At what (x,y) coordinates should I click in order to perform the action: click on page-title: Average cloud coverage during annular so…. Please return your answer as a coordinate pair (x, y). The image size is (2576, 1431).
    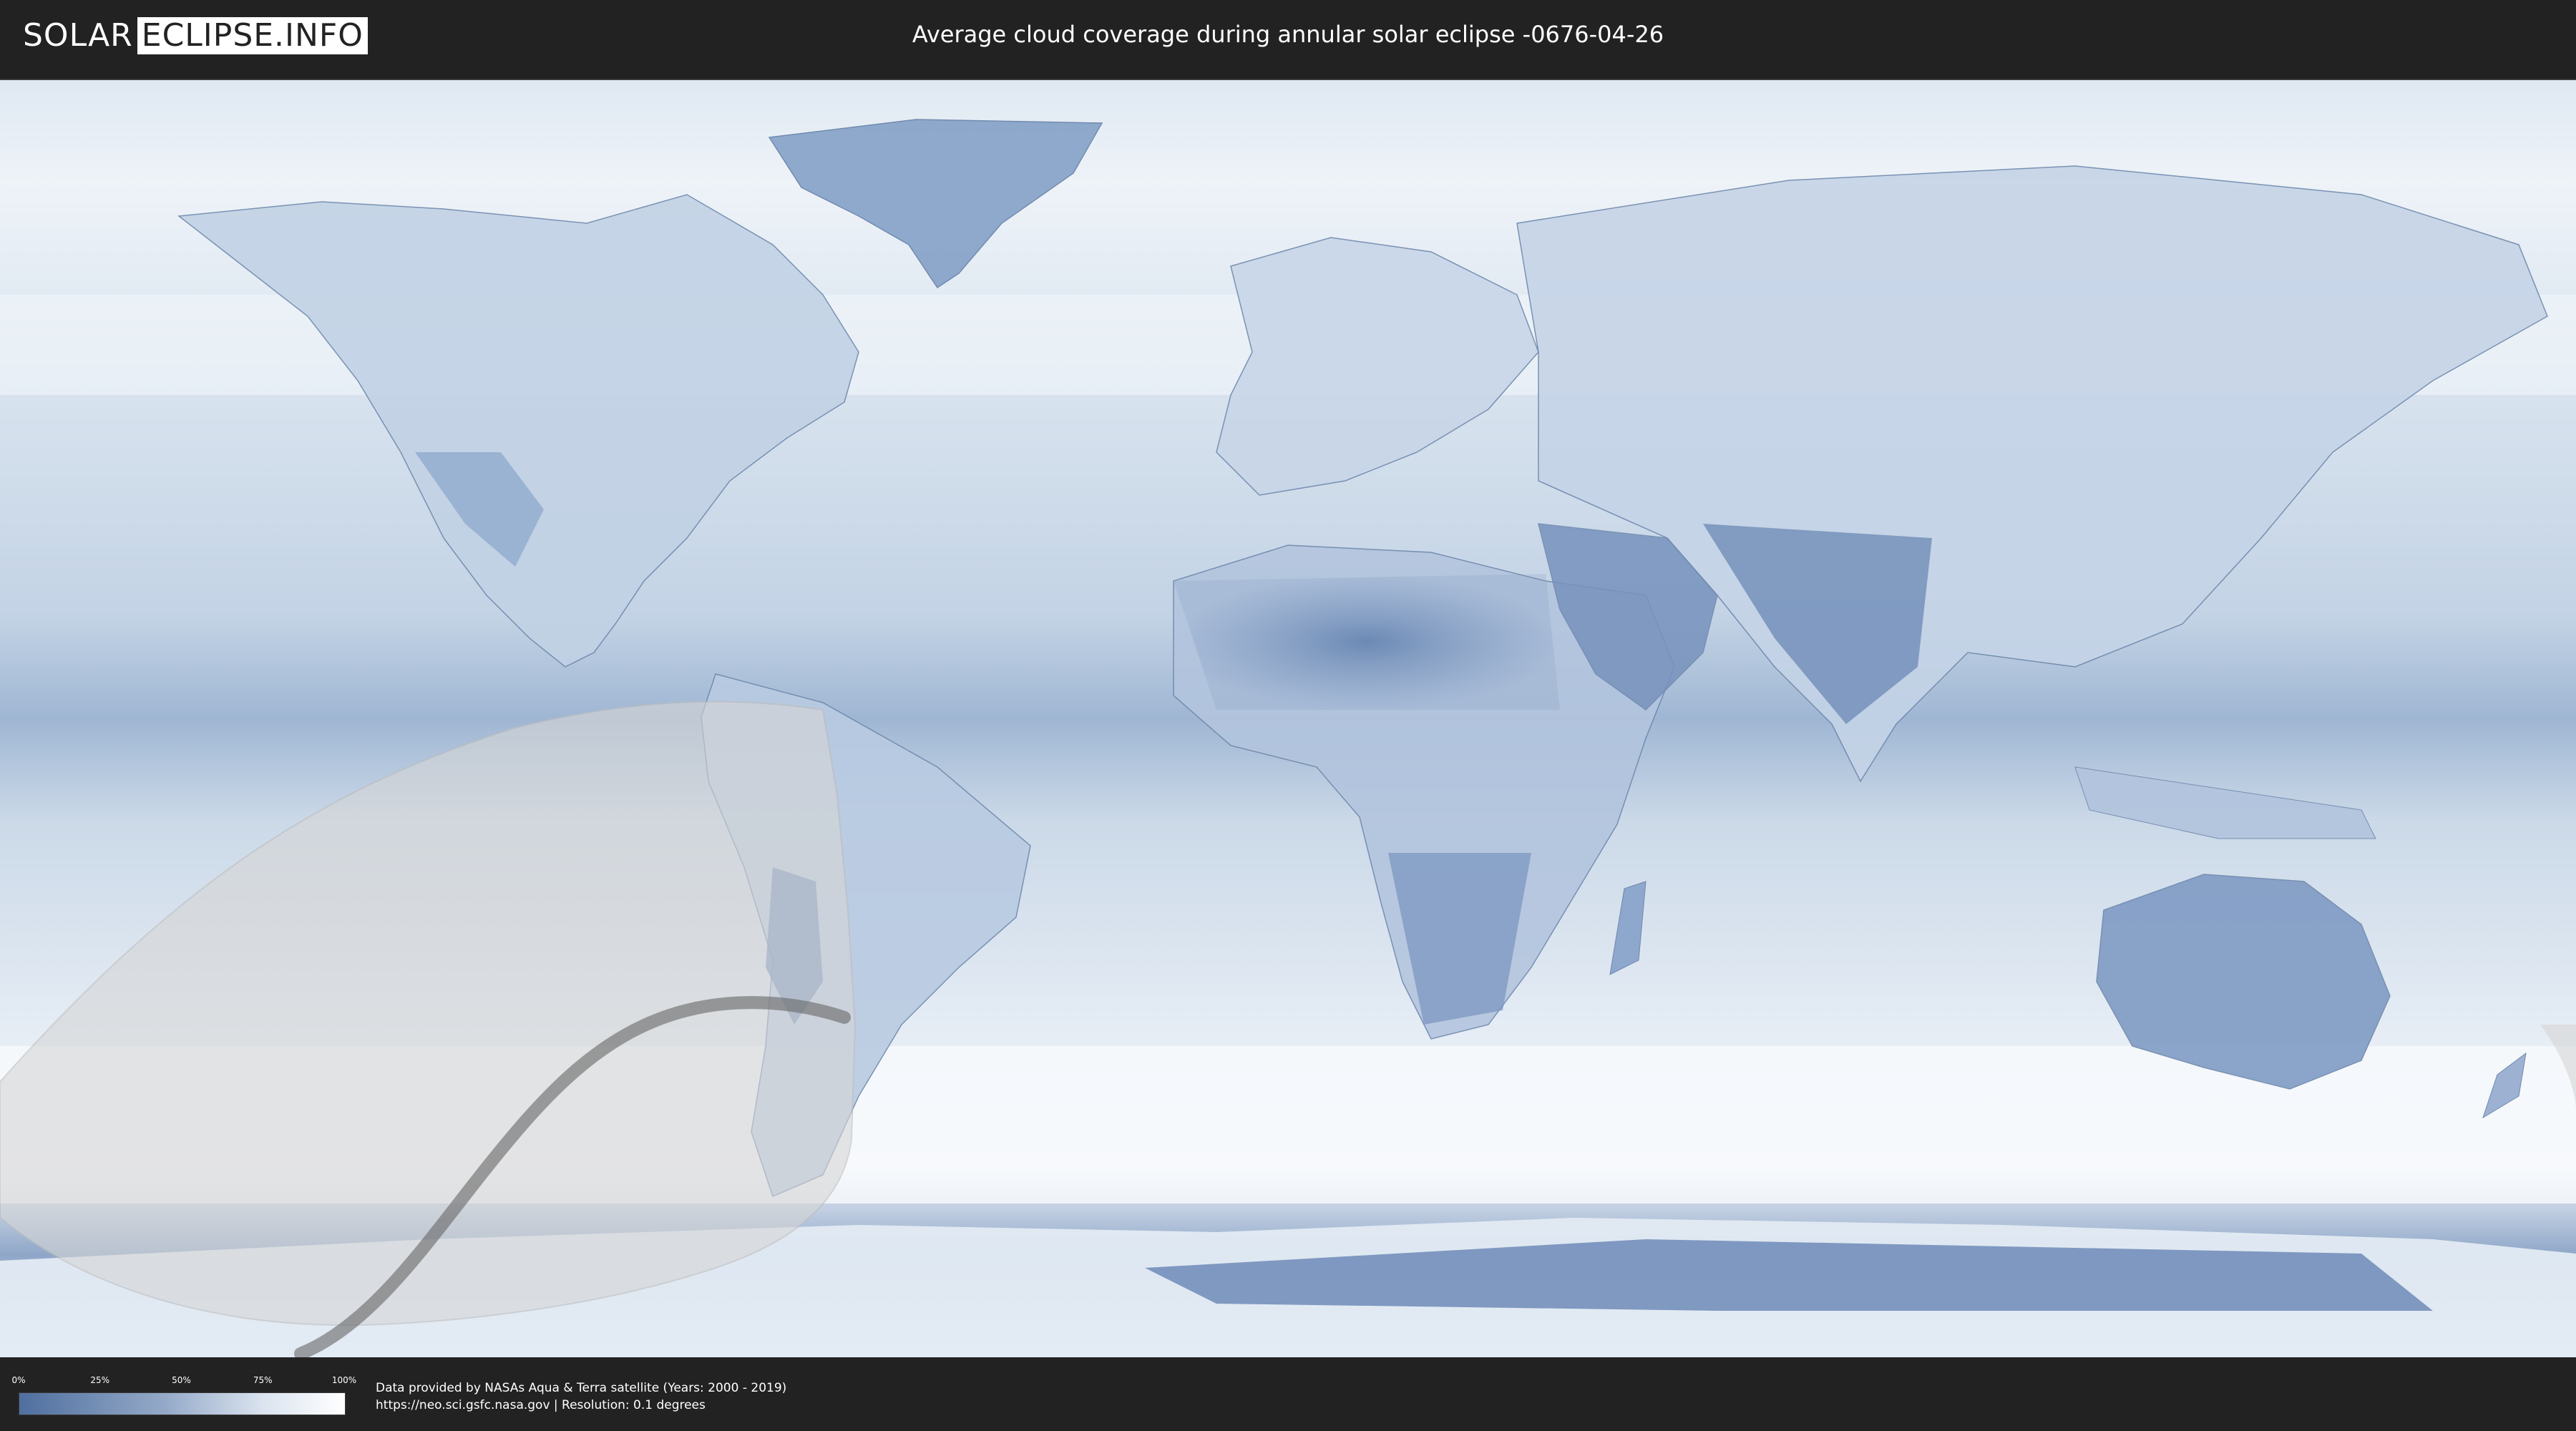
    Looking at the image, I should click on (1288, 34).